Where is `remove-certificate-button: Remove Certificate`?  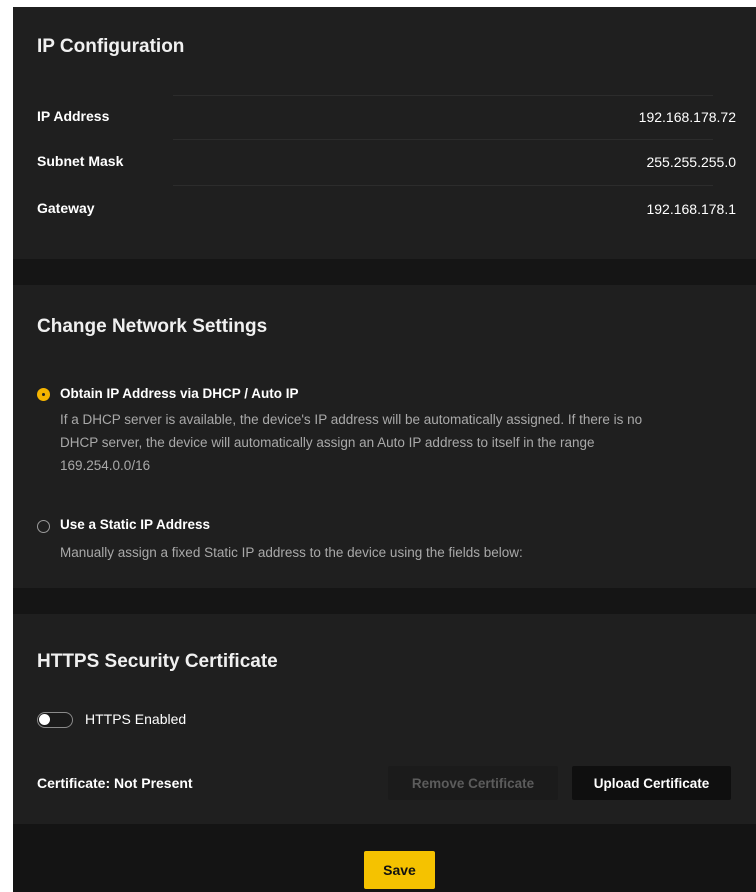
remove-certificate-button: Remove Certificate is located at coordinates (473, 783).